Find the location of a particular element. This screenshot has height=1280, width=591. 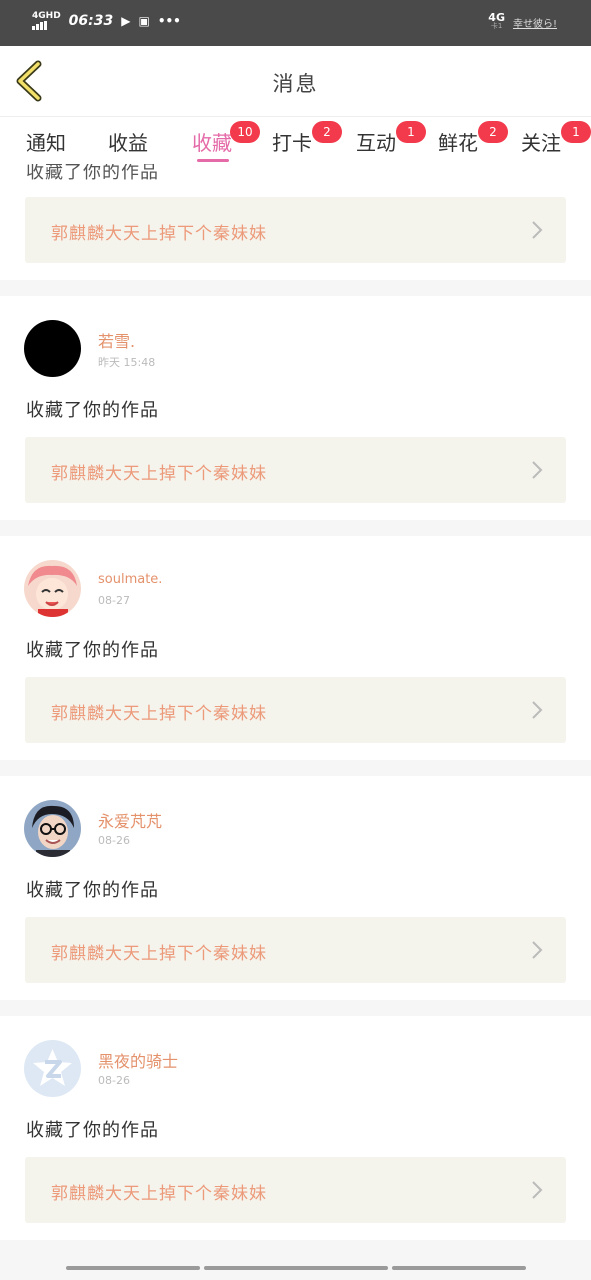

tab-bar: 通知 收益 收藏 10 打卡 2 互动 1 鲜花 2 关注 1 is located at coordinates (295, 140).